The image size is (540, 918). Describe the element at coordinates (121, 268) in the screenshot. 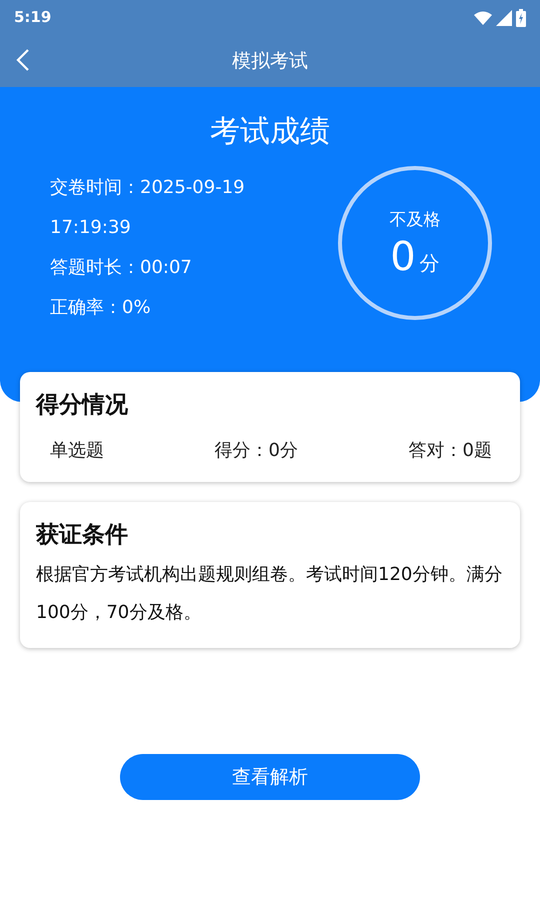

I see `duration: 答题时长：00:07` at that location.